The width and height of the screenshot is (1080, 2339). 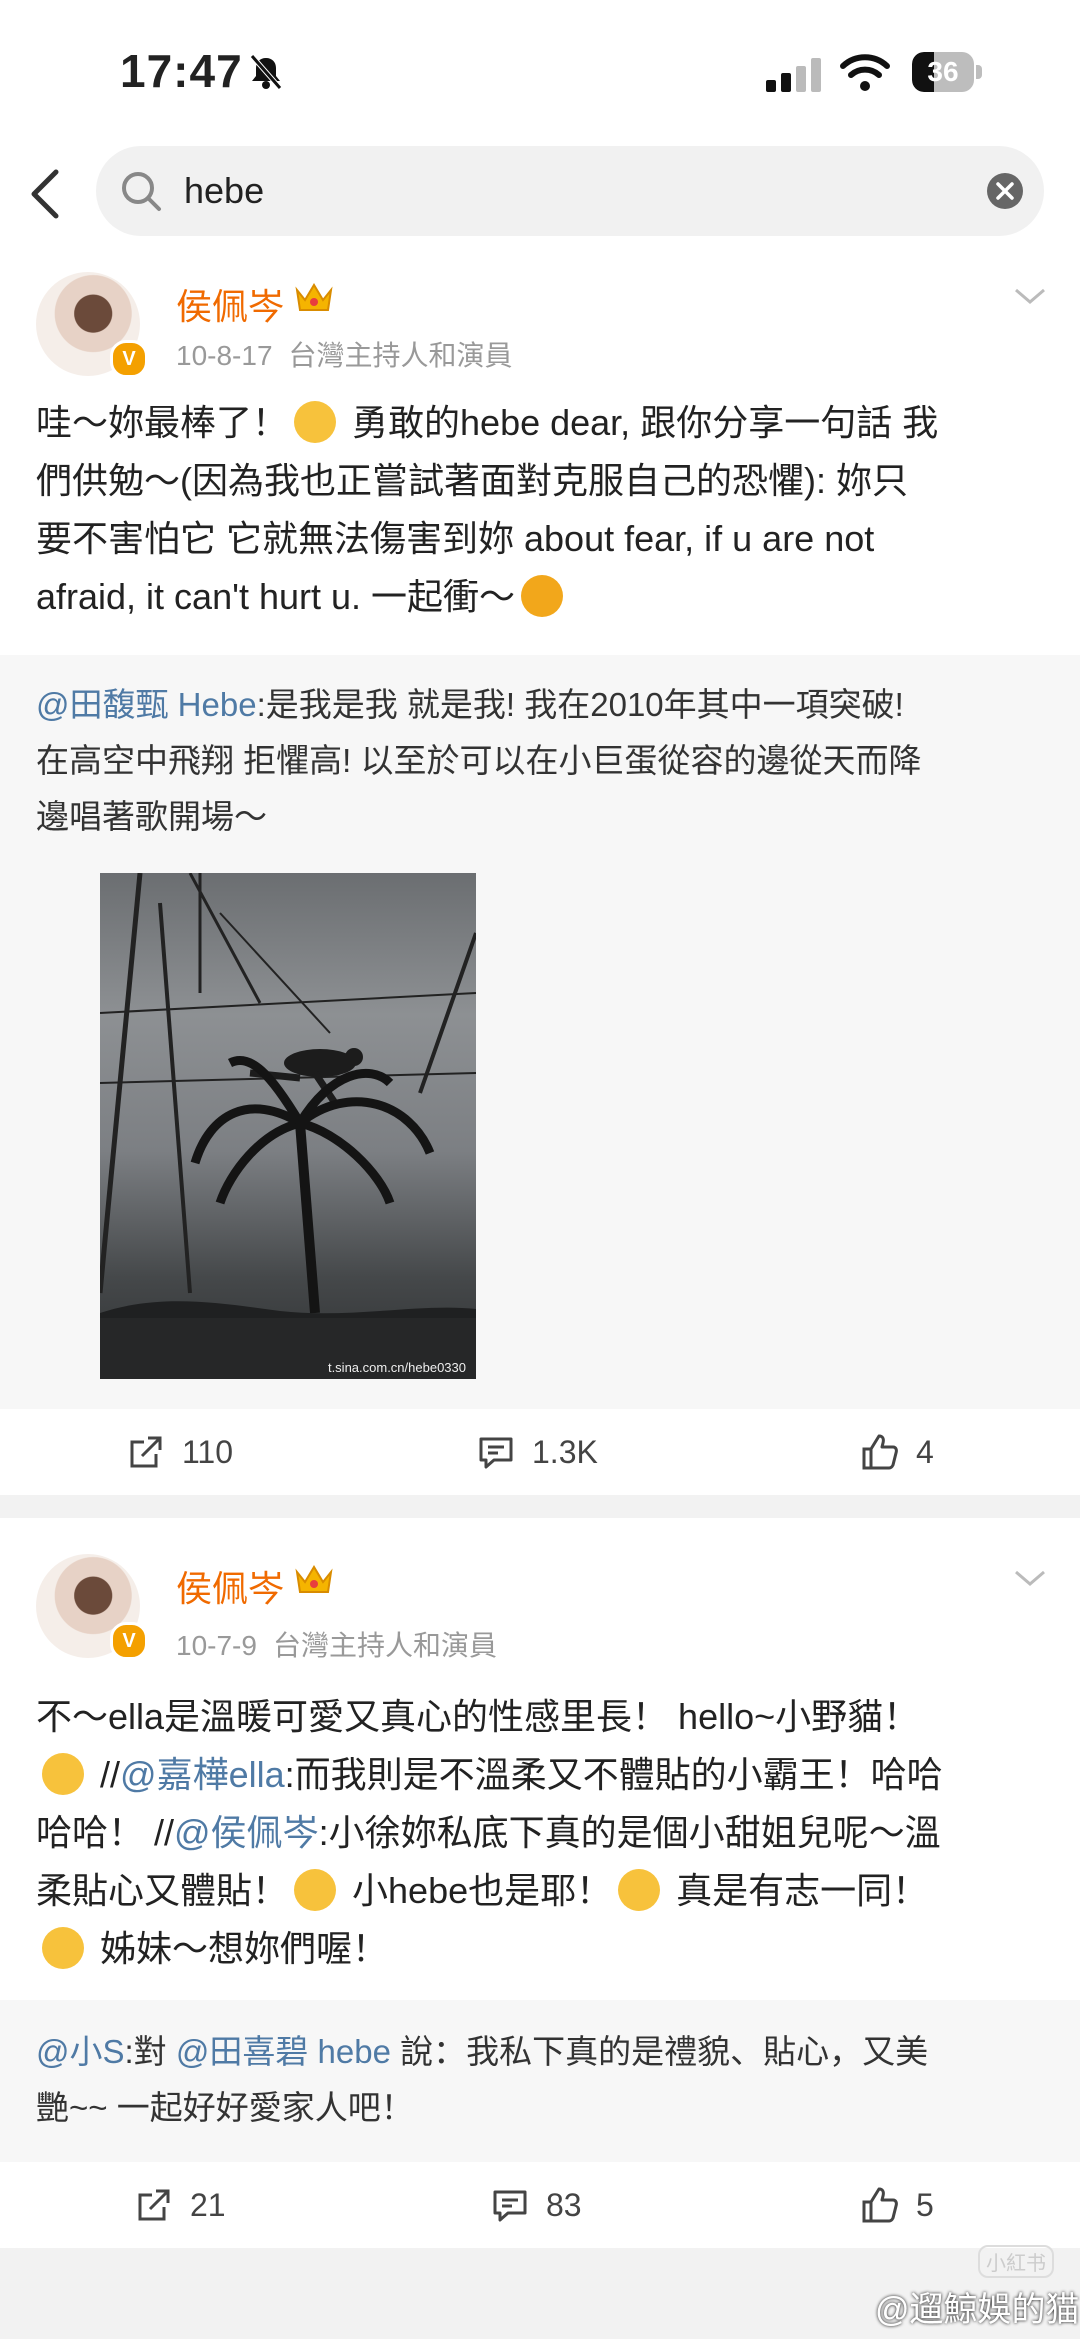 What do you see at coordinates (208, 2204) in the screenshot?
I see `repost-count: 21` at bounding box center [208, 2204].